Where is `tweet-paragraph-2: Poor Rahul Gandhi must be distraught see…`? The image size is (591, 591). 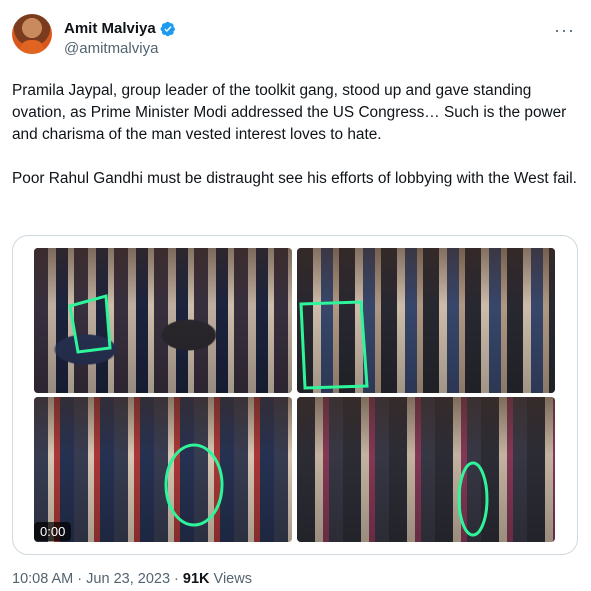
tweet-paragraph-2: Poor Rahul Gandhi must be distraught see… is located at coordinates (294, 178).